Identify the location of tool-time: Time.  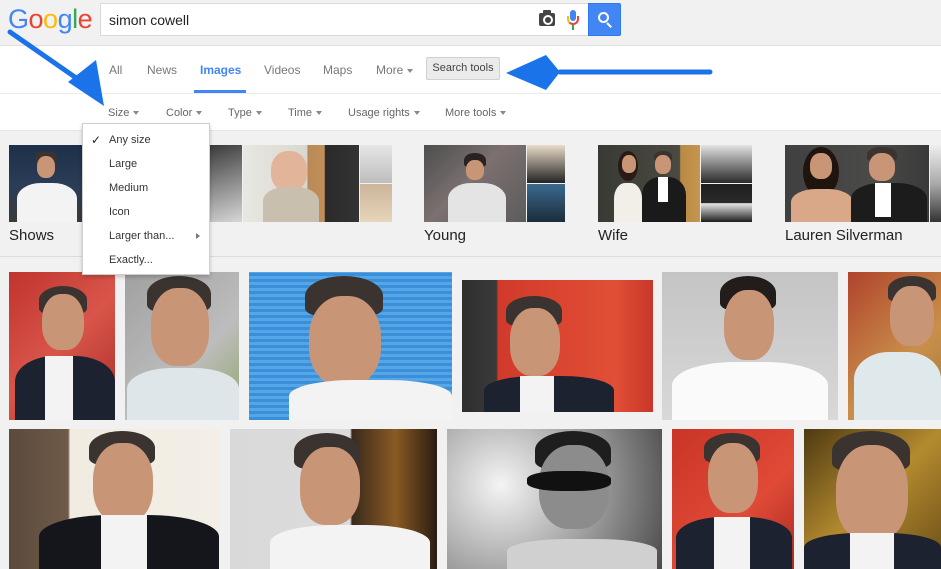
(305, 113).